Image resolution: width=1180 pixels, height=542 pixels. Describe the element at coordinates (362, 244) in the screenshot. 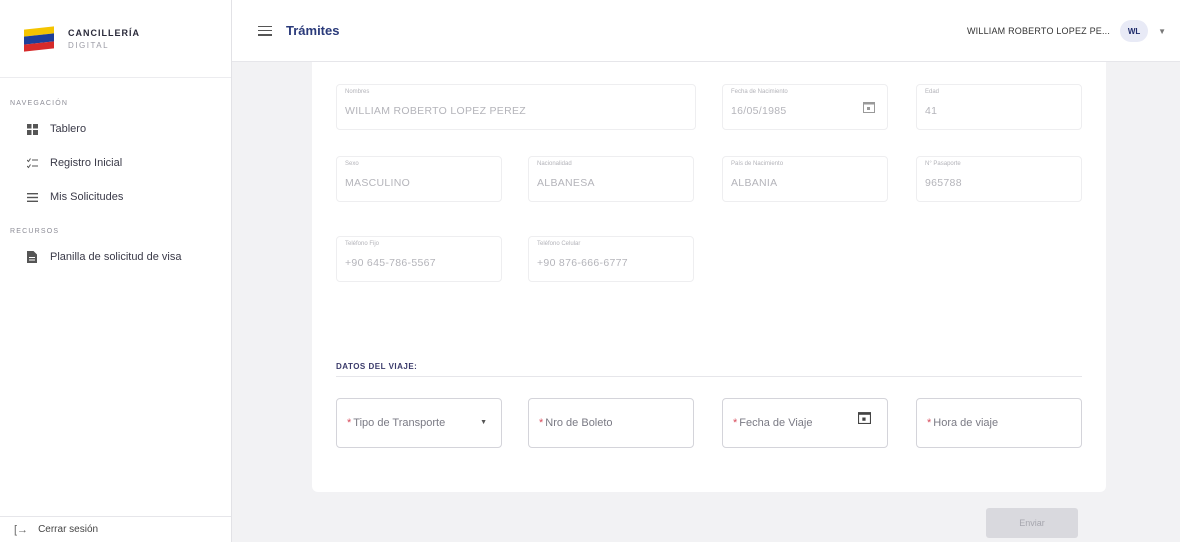

I see `telefono-fijo-label: Teléfono Fijo` at that location.